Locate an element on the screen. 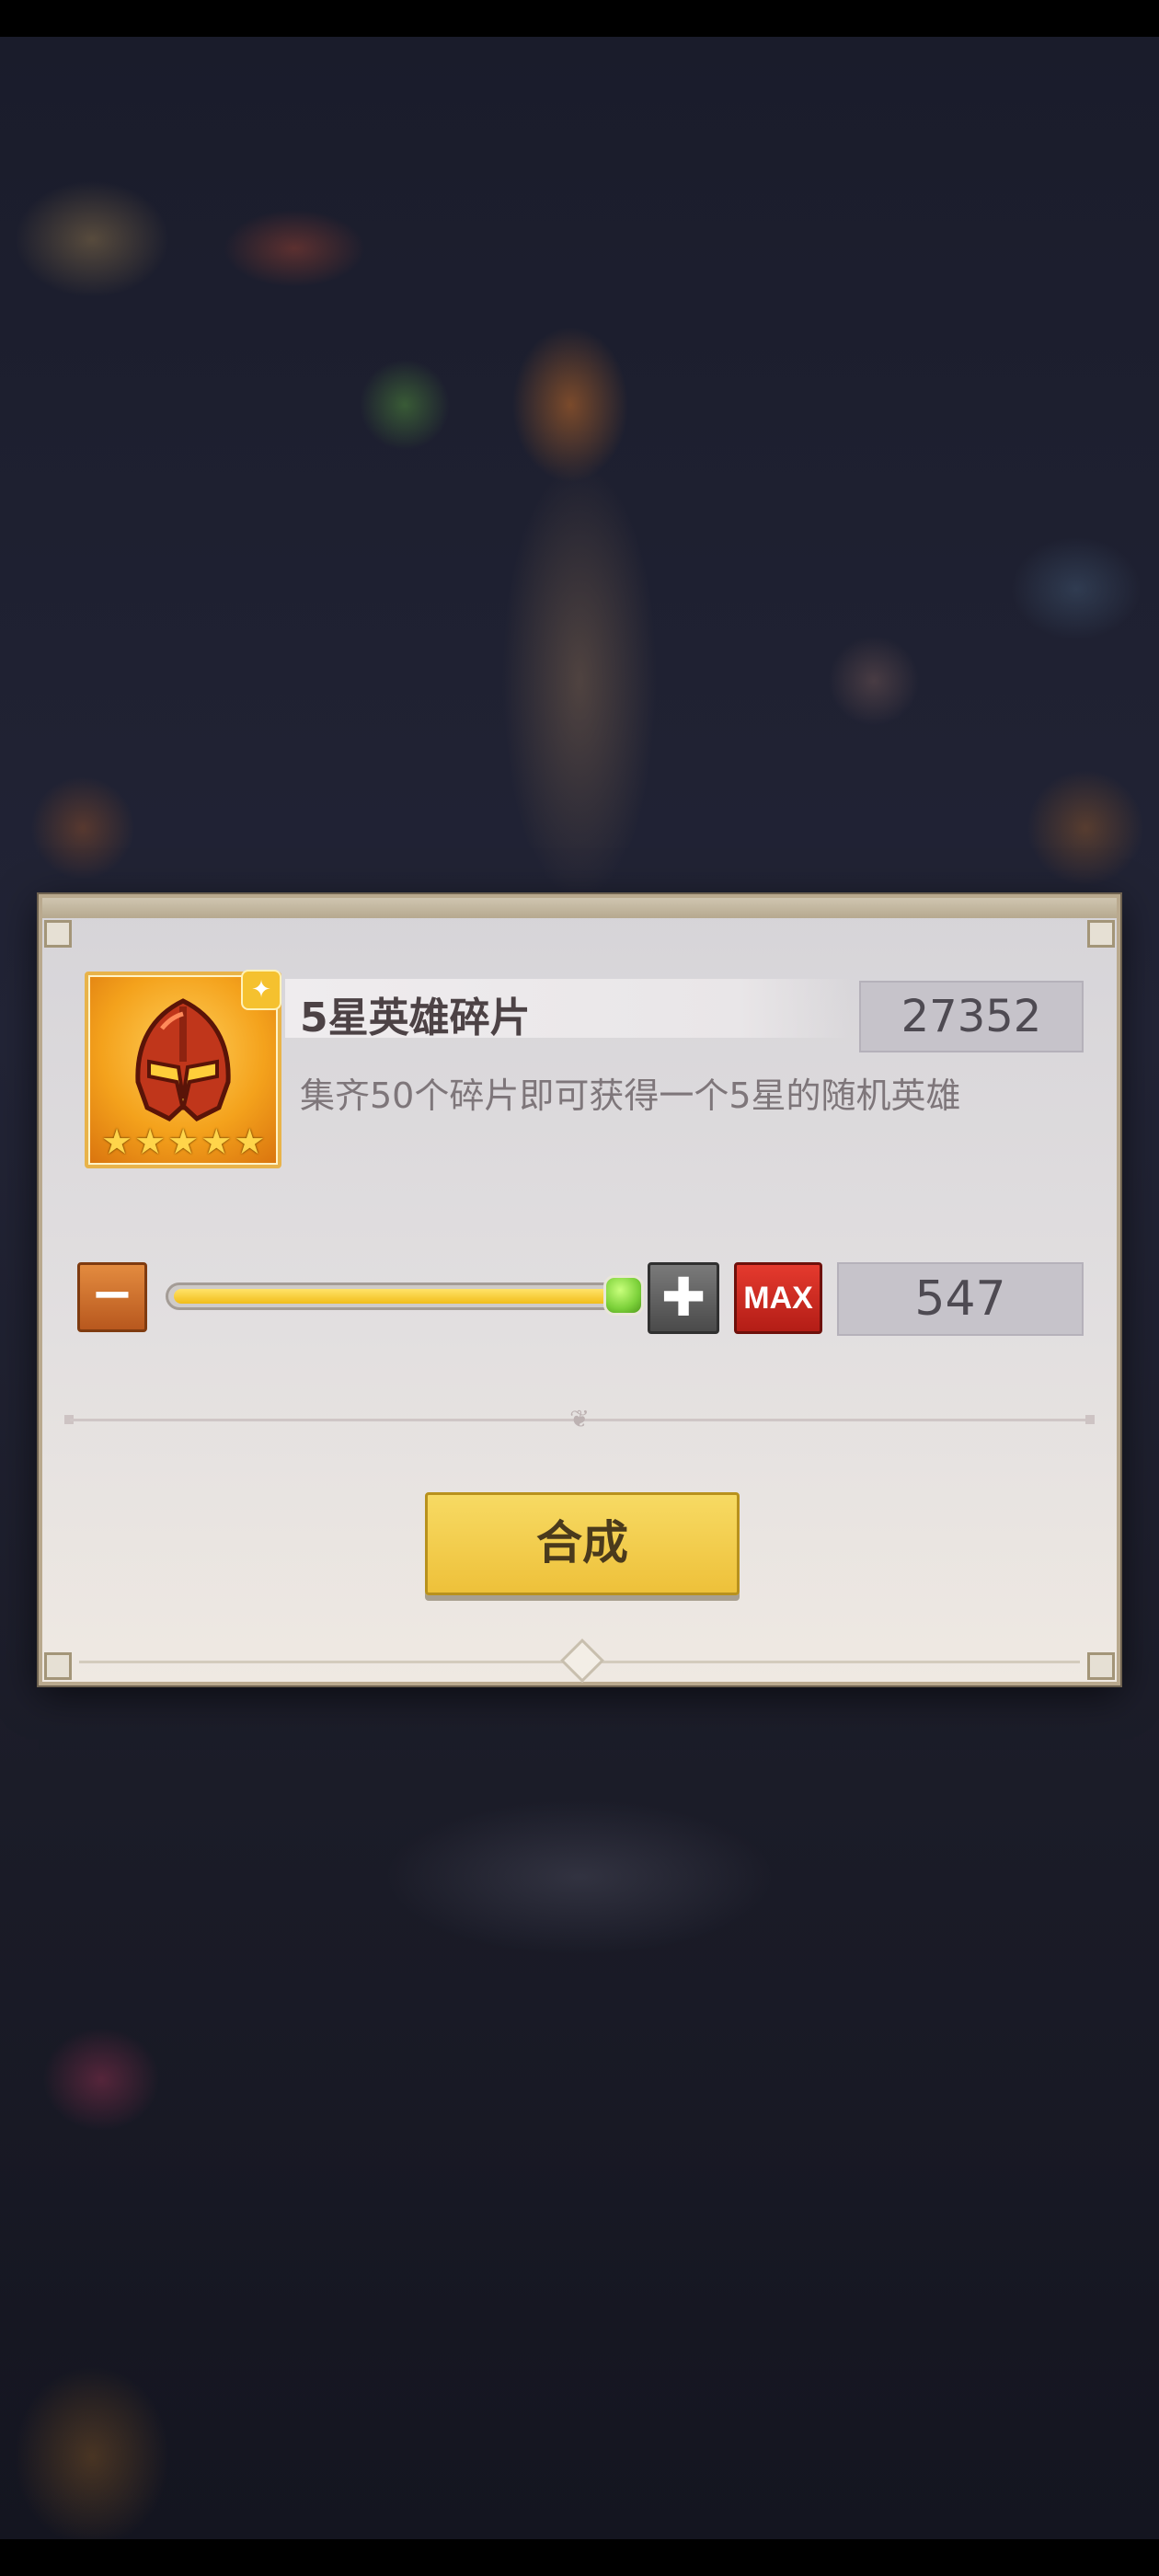 This screenshot has width=1159, height=2576. bottom-bar is located at coordinates (579, 2557).